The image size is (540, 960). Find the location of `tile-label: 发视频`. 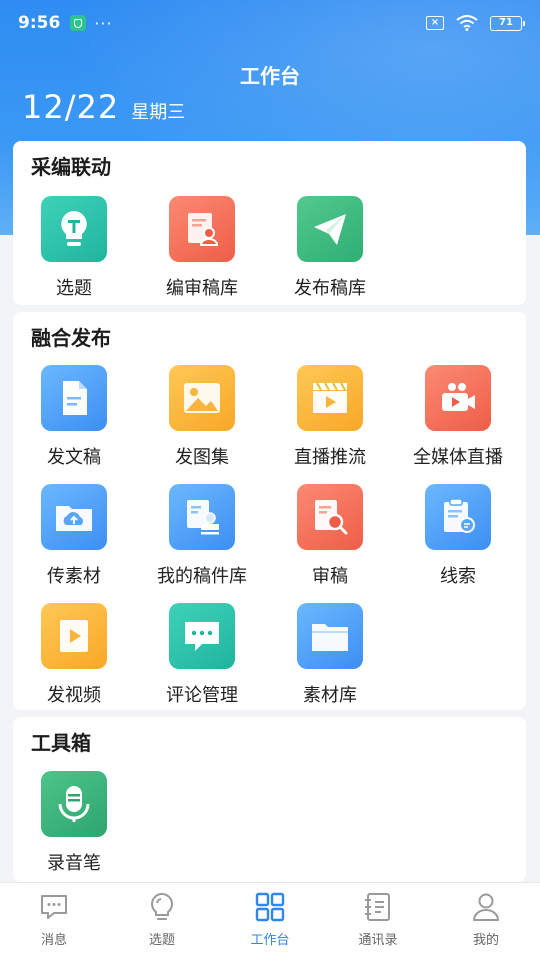

tile-label: 发视频 is located at coordinates (74, 695).